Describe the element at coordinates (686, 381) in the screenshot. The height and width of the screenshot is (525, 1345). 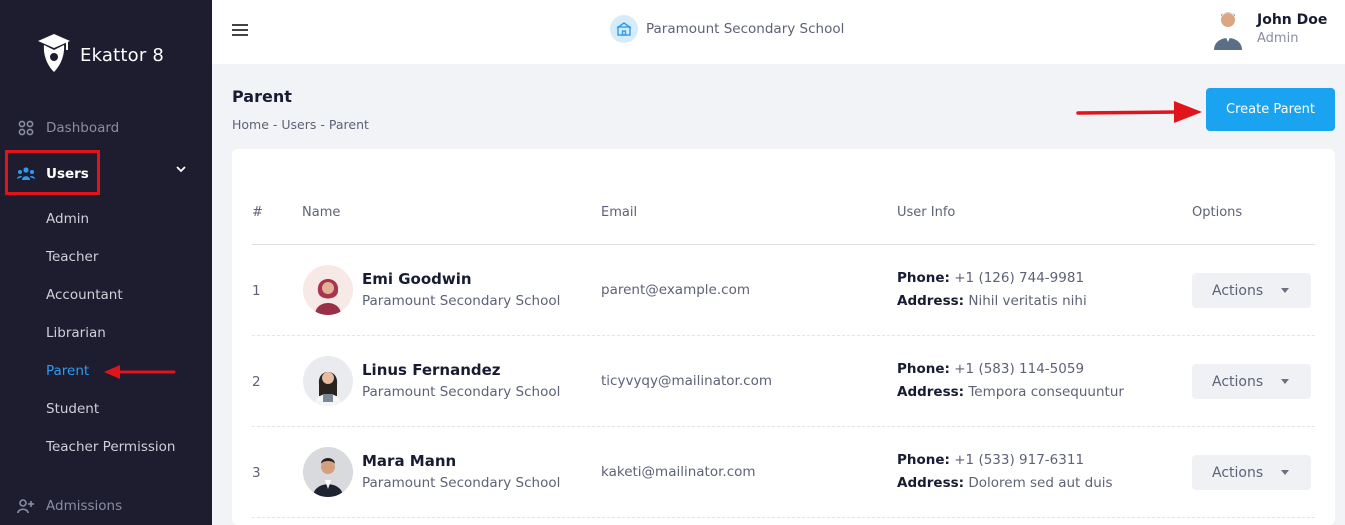
I see `parent-email: ticyvyqy@mailinator.com` at that location.